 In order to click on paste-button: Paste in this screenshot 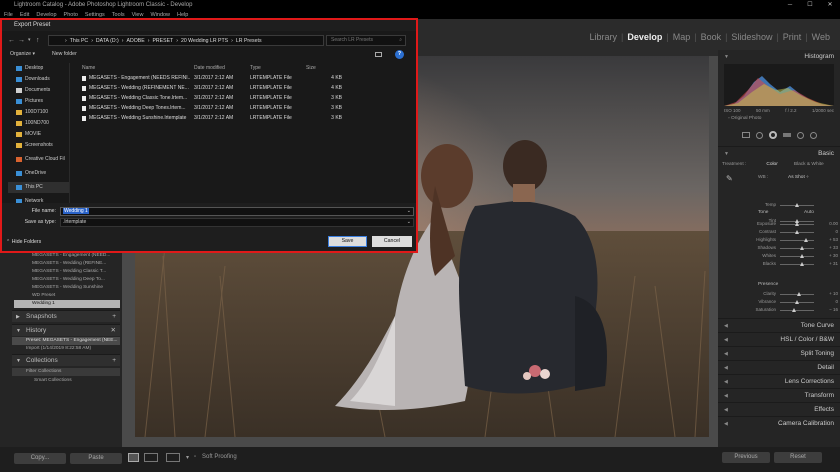, I will do `click(96, 458)`.